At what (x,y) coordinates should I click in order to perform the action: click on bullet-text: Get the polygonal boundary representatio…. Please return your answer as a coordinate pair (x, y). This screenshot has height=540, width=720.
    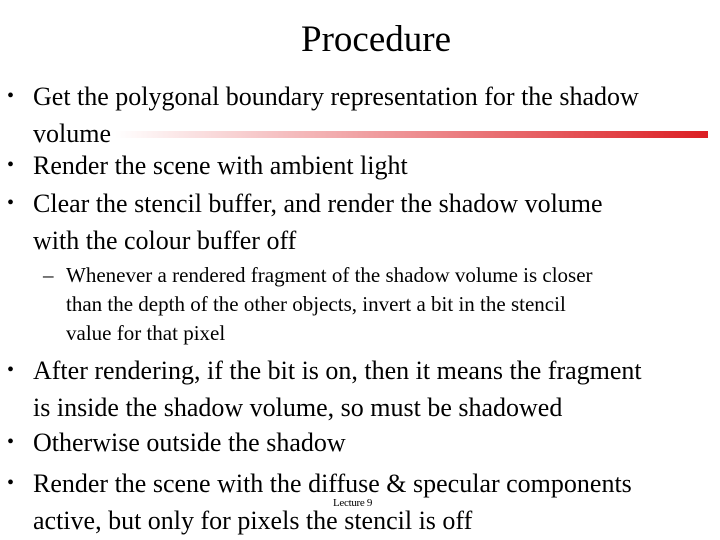
    Looking at the image, I should click on (336, 115).